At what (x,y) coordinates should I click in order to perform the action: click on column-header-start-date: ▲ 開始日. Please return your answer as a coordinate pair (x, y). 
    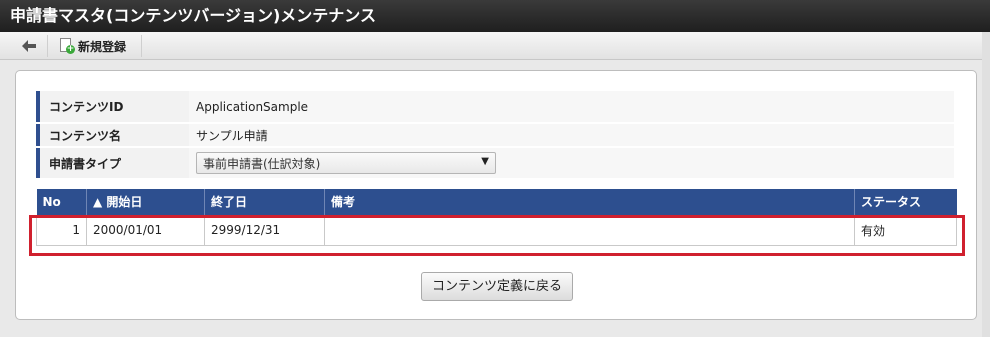
    Looking at the image, I should click on (145, 202).